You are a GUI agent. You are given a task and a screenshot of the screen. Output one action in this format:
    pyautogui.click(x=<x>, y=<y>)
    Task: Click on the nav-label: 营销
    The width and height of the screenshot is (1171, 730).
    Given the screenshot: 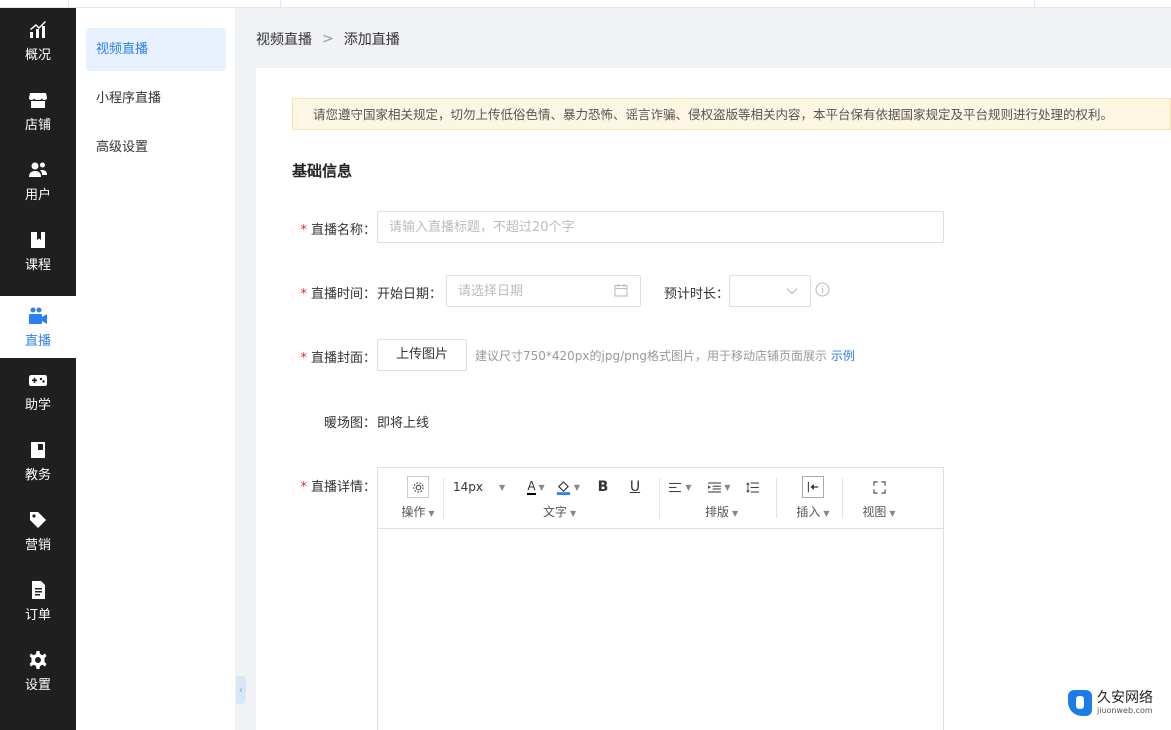 What is the action you would take?
    pyautogui.click(x=37, y=545)
    